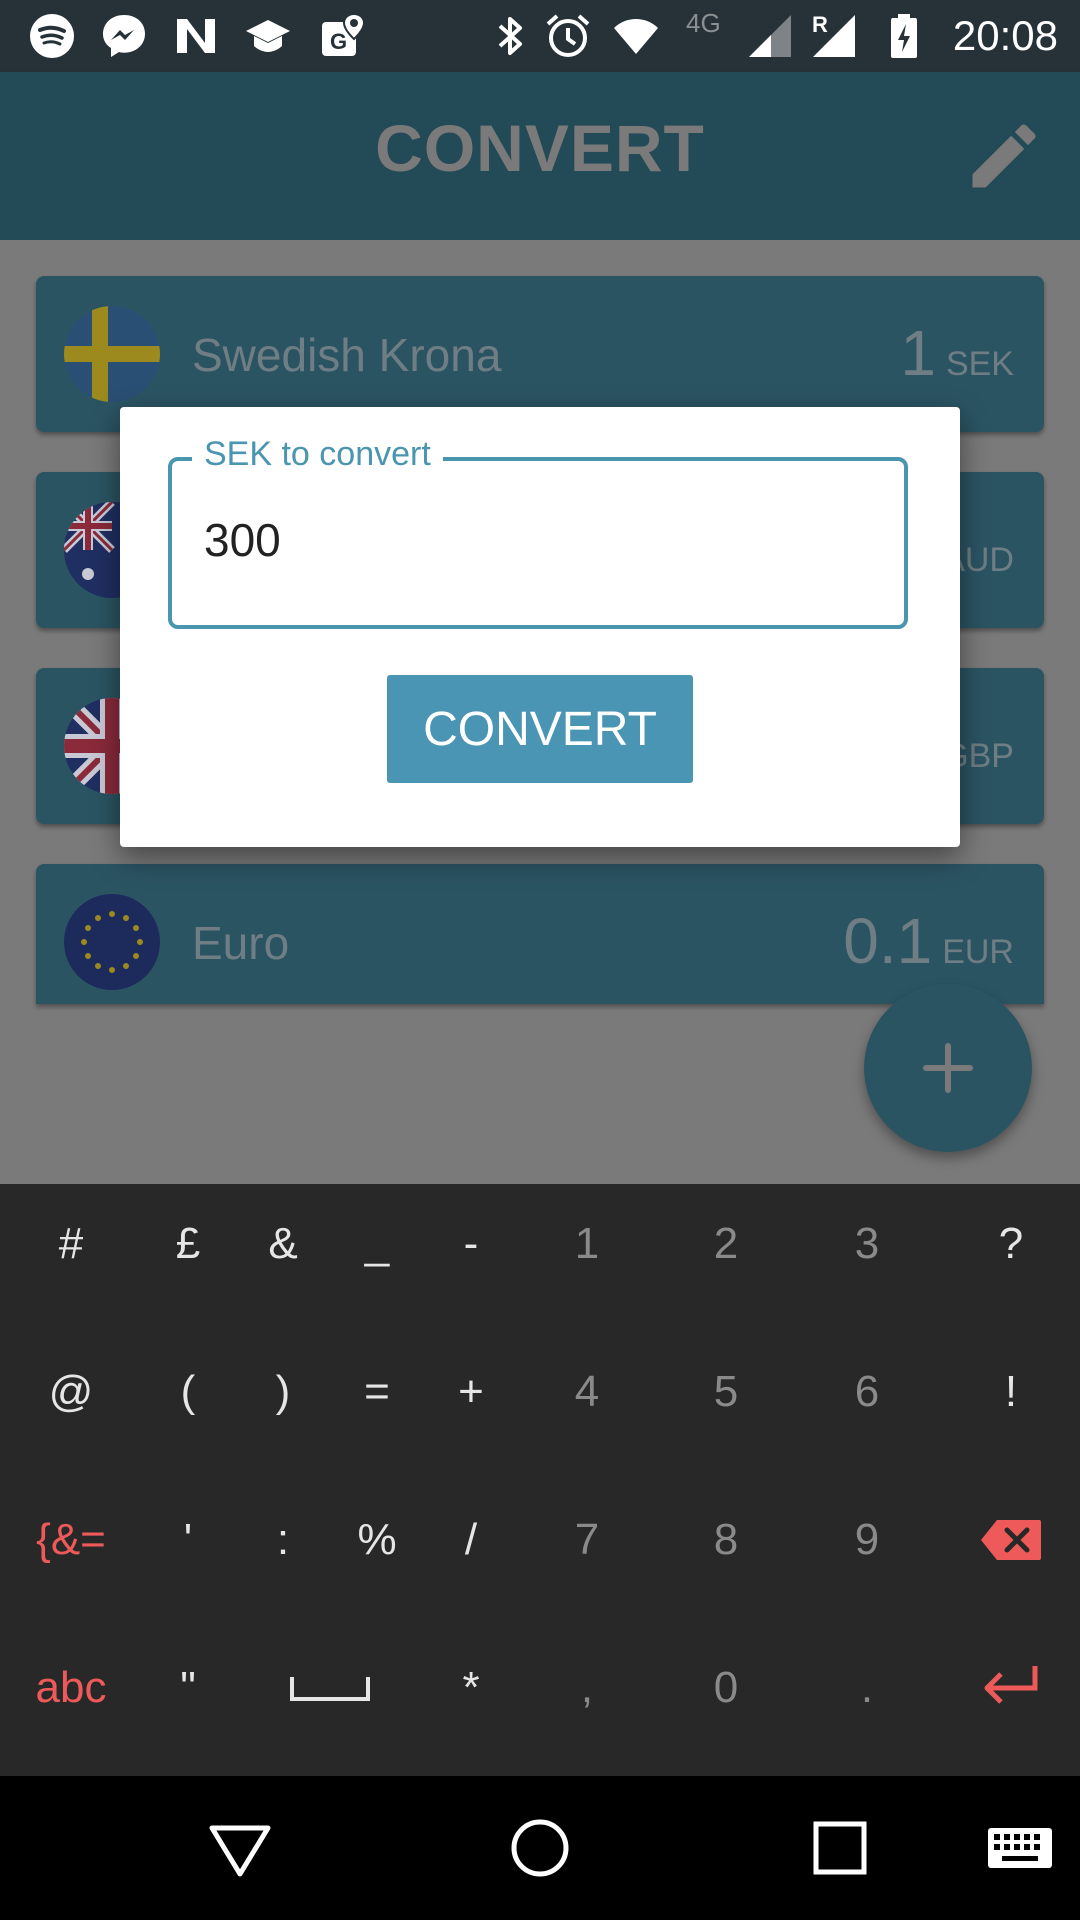 The image size is (1080, 1920). What do you see at coordinates (1011, 1392) in the screenshot?
I see `key-exclamation: !` at bounding box center [1011, 1392].